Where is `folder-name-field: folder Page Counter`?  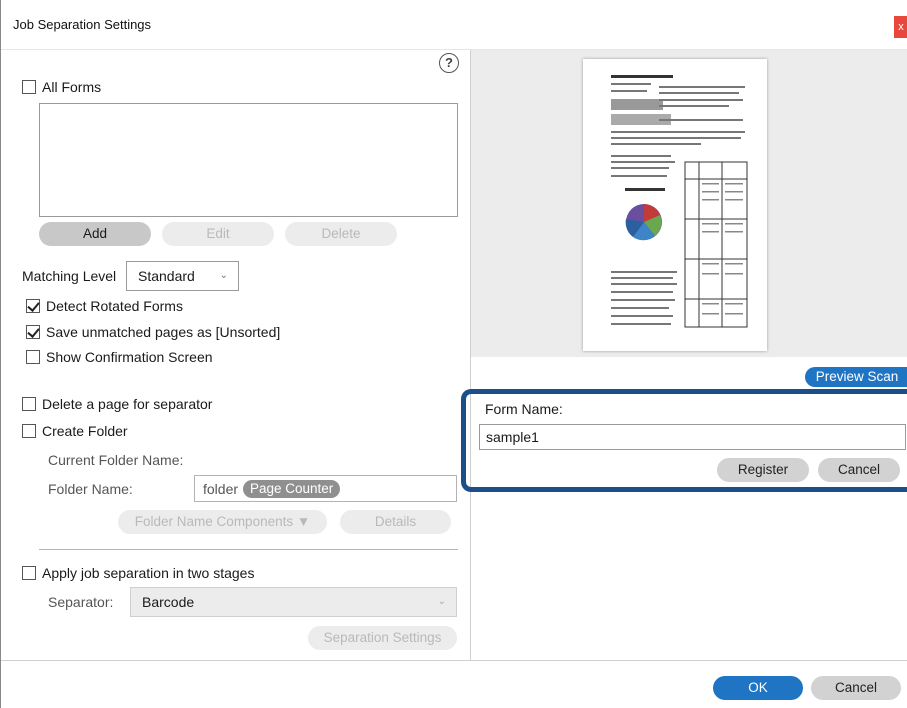 folder-name-field: folder Page Counter is located at coordinates (325, 488).